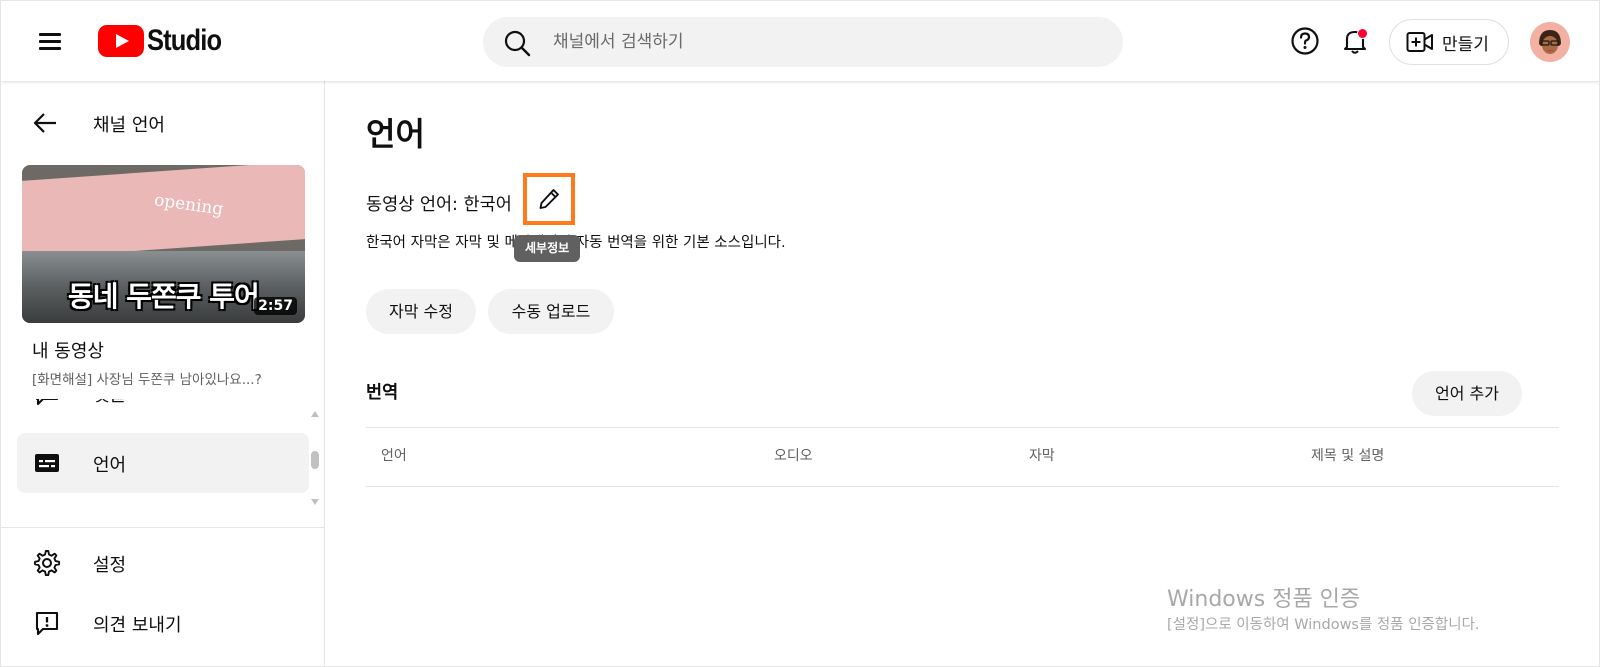 The height and width of the screenshot is (667, 1600). Describe the element at coordinates (49, 41) in the screenshot. I see `menu-icon` at that location.